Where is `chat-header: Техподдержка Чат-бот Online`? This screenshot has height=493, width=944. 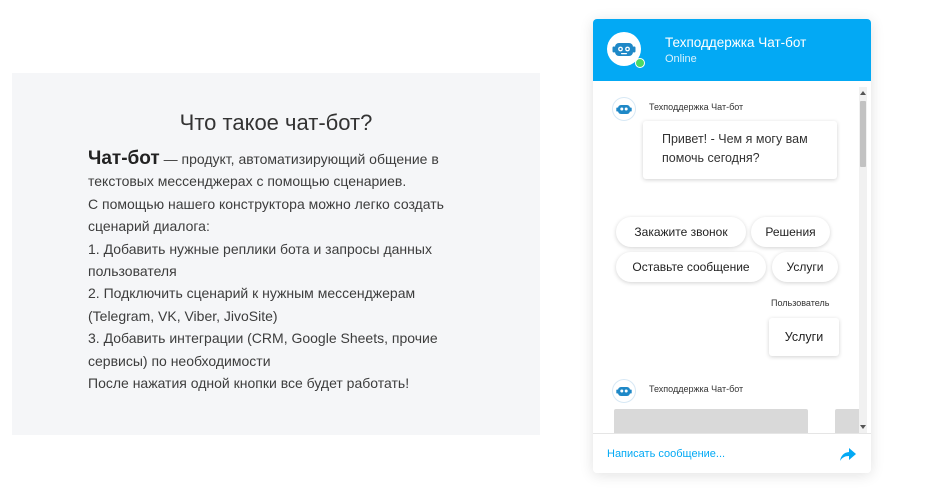 chat-header: Техподдержка Чат-бот Online is located at coordinates (732, 50).